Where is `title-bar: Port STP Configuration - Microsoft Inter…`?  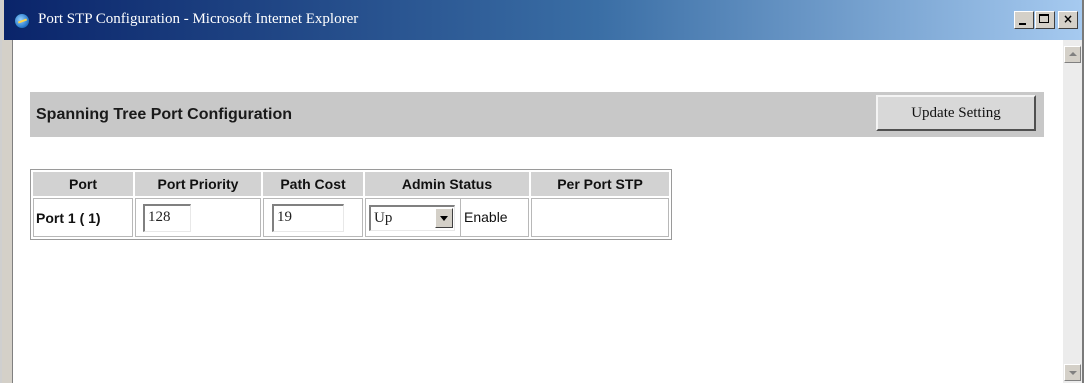 title-bar: Port STP Configuration - Microsoft Inter… is located at coordinates (543, 20).